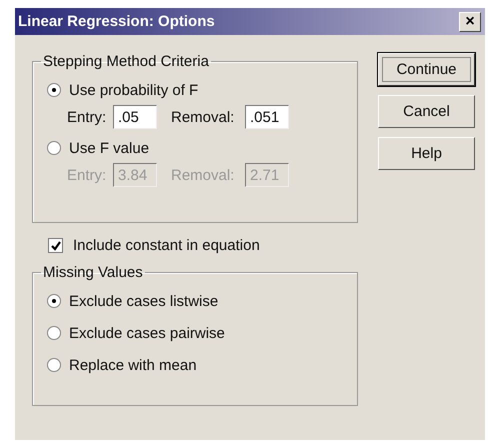 The image size is (493, 447). Describe the element at coordinates (109, 148) in the screenshot. I see `radio-label: Use F value` at that location.